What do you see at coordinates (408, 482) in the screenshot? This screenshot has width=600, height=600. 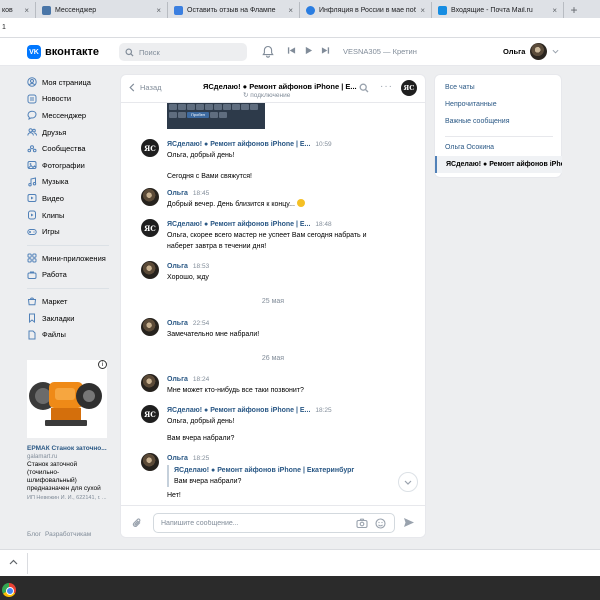 I see `scroll-down-button` at bounding box center [408, 482].